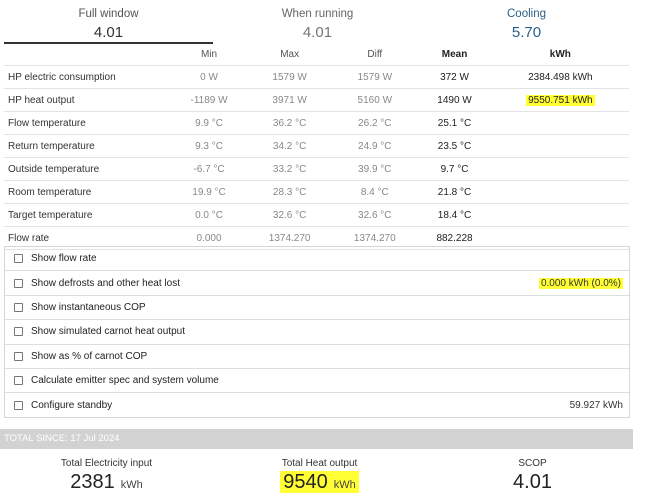 This screenshot has width=645, height=499. Describe the element at coordinates (290, 169) in the screenshot. I see `row-max: 33.2 °C` at that location.